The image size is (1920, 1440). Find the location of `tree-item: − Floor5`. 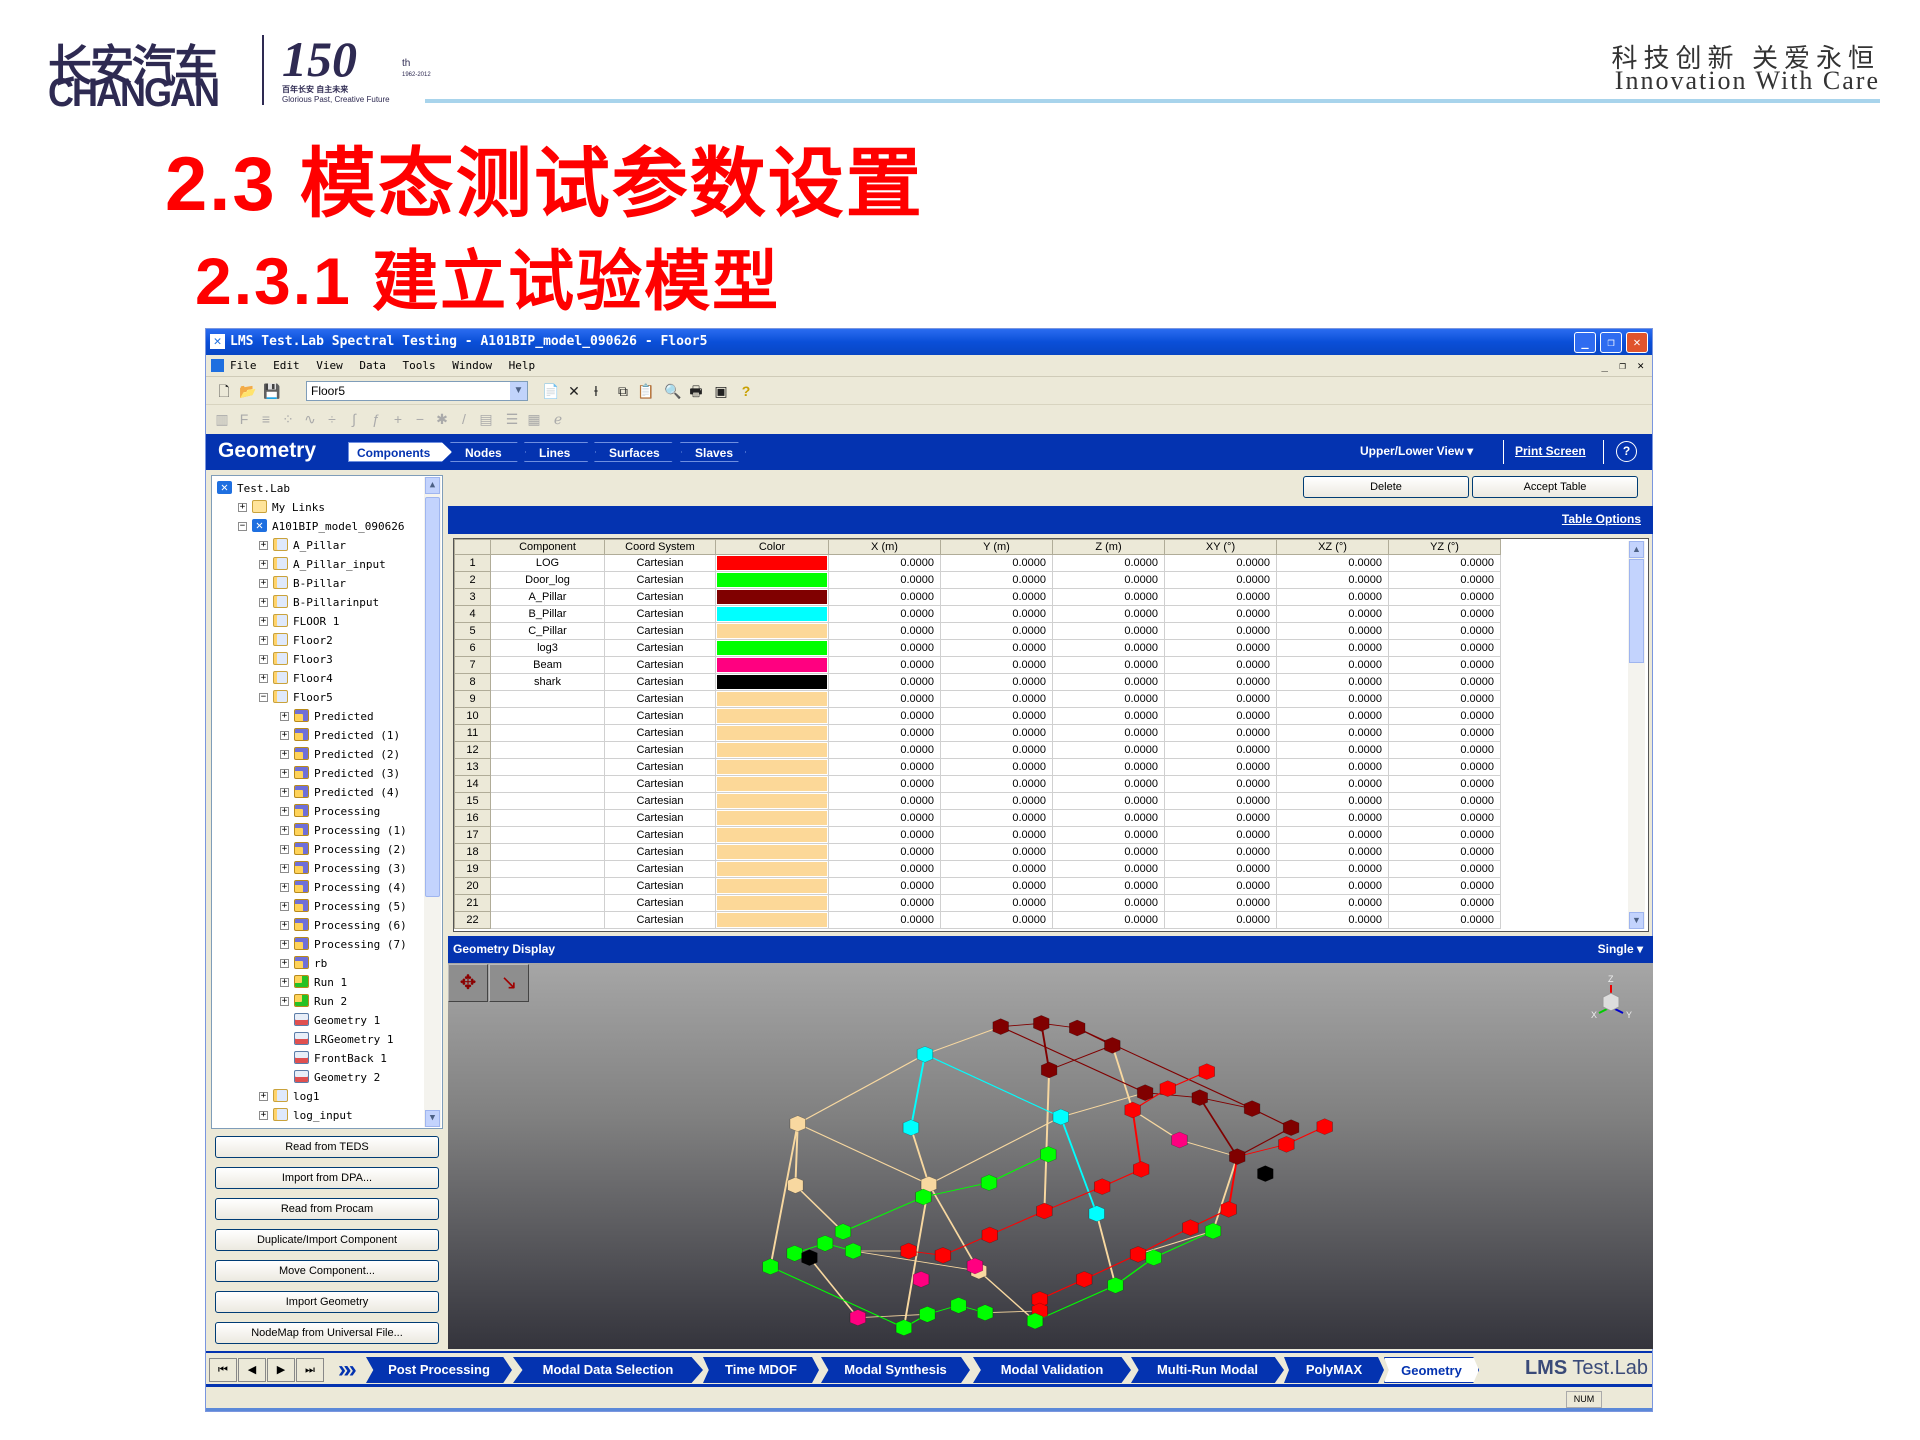

tree-item: − Floor5 is located at coordinates (317, 697).